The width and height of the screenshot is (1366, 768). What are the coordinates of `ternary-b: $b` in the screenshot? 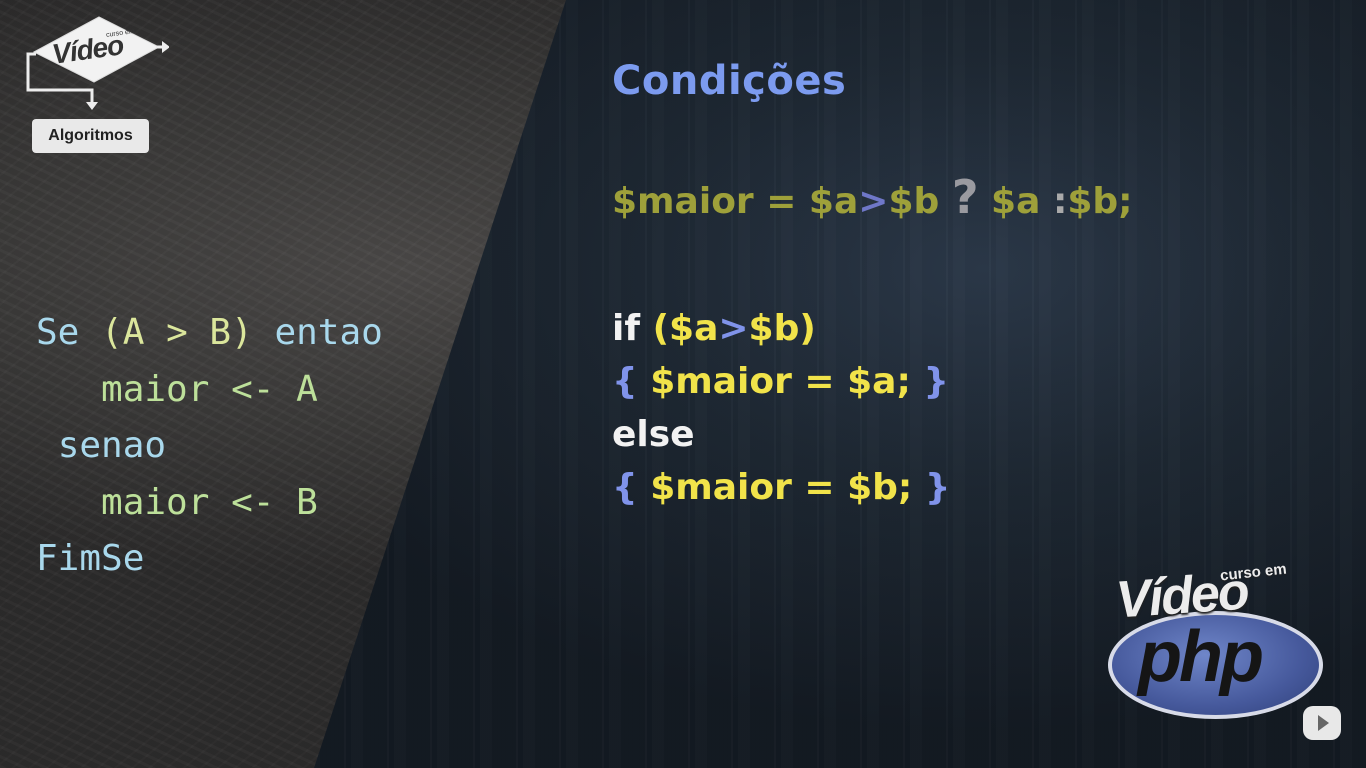 It's located at (914, 201).